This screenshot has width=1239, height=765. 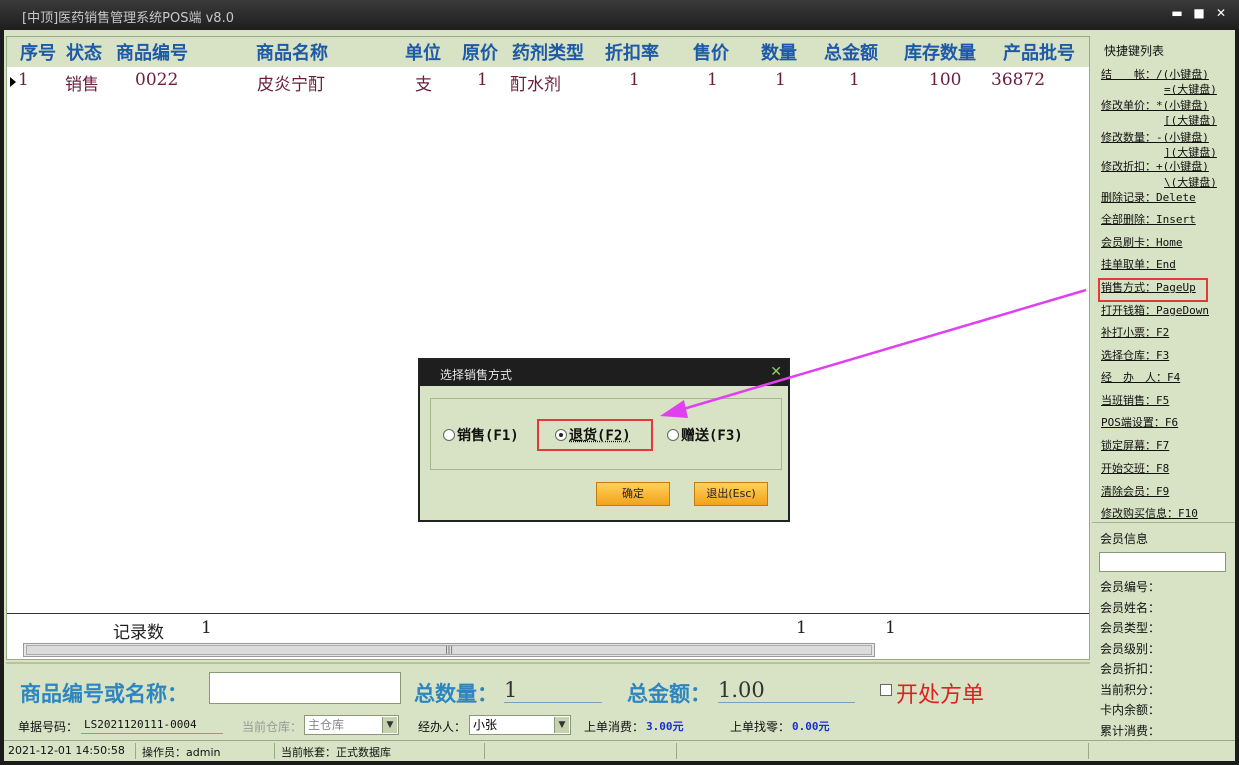 What do you see at coordinates (1039, 52) in the screenshot?
I see `col-header-batch: 产品批号` at bounding box center [1039, 52].